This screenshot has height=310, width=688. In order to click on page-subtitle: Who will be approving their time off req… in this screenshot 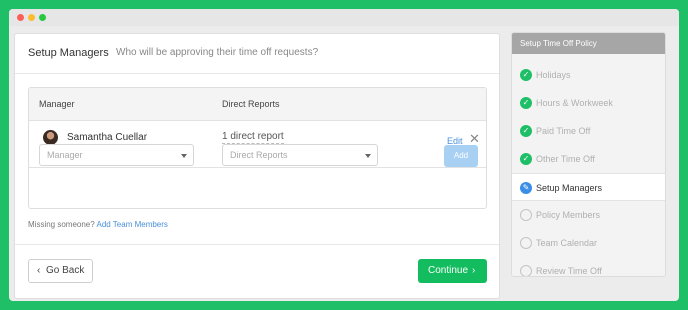, I will do `click(217, 52)`.